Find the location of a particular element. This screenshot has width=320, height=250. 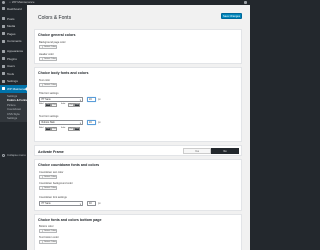

bottom-color-label: Bottom color is located at coordinates (46, 226).